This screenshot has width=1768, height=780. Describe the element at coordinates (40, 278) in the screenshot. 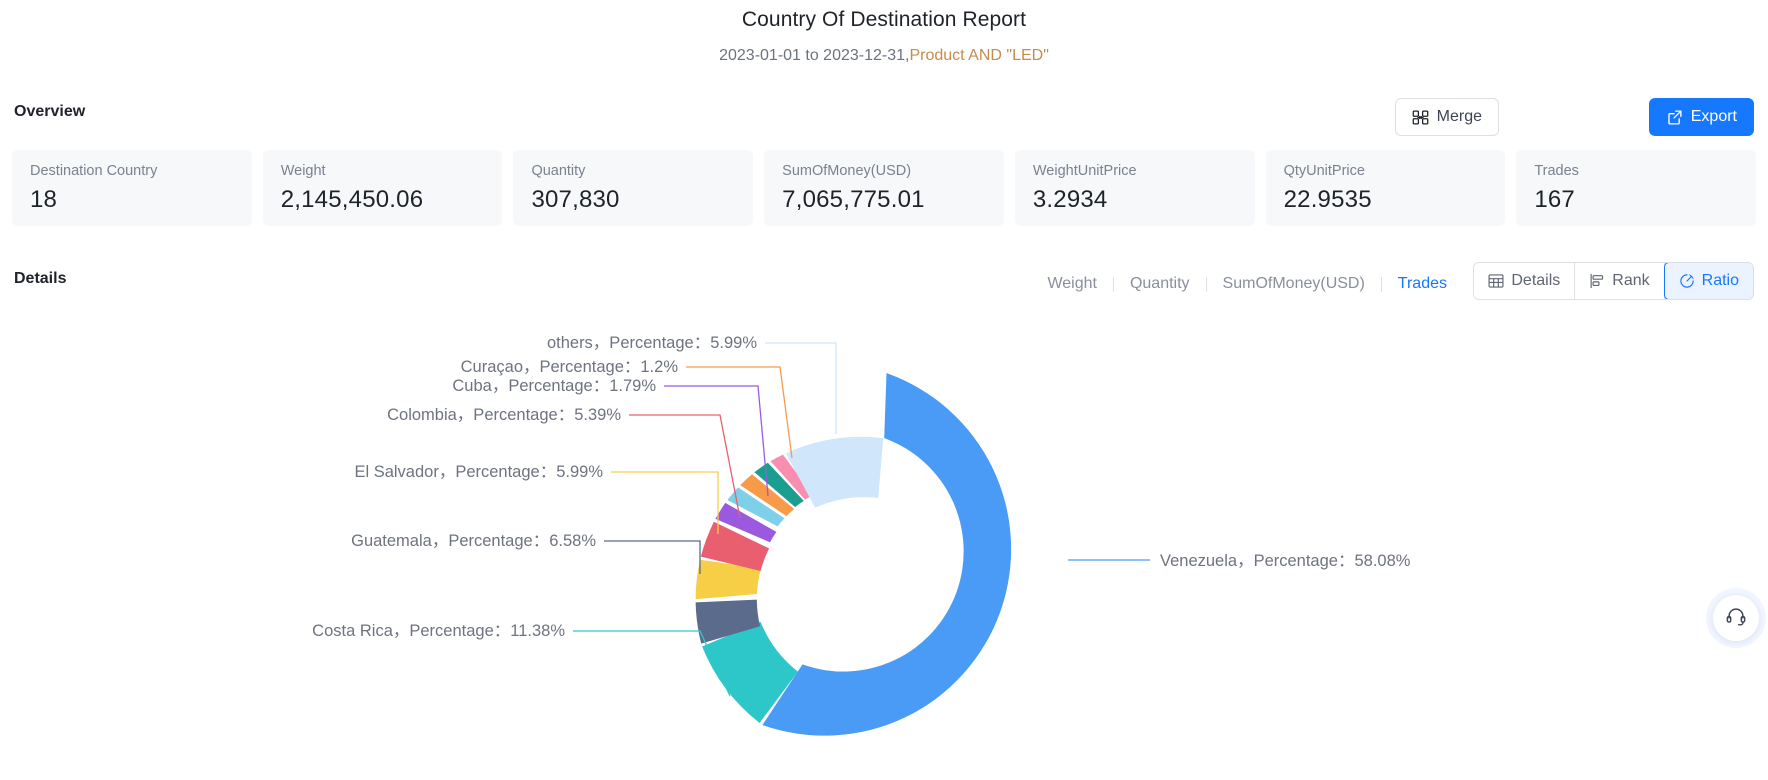

I see `details-label: Details` at that location.